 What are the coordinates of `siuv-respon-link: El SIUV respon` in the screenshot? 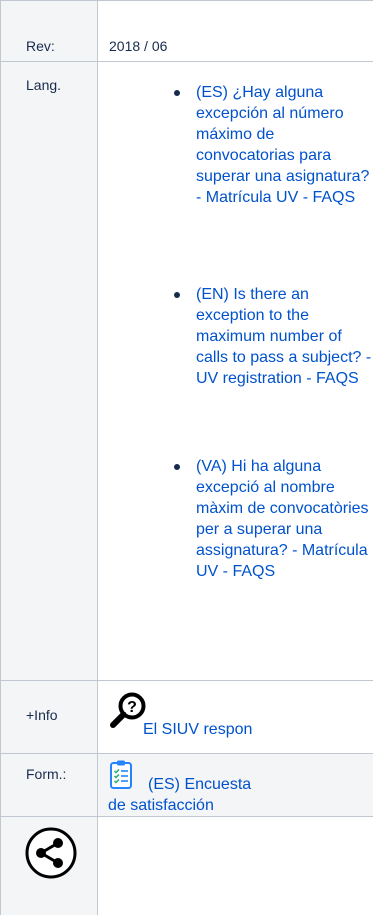 It's located at (197, 730).